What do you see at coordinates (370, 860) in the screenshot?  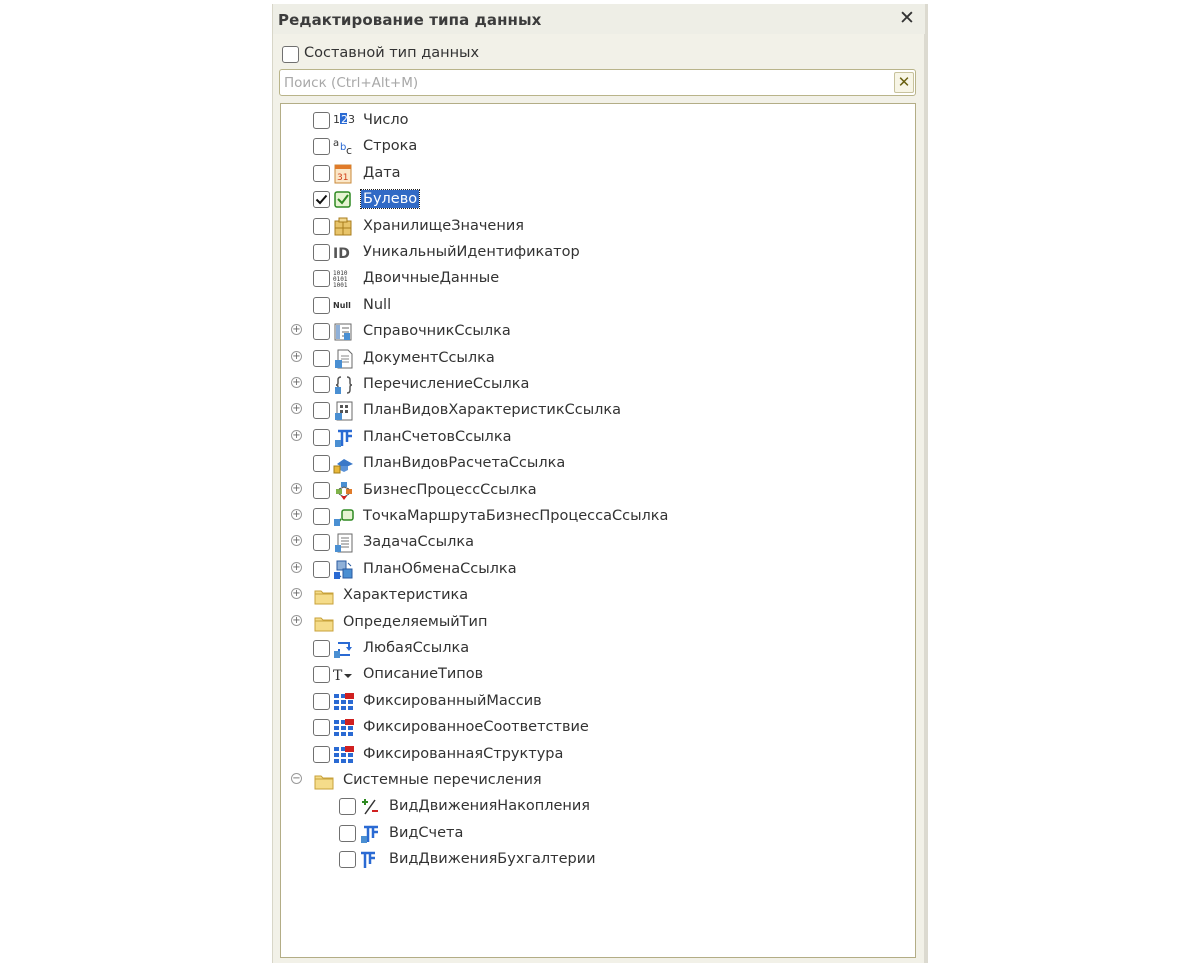 I see `accounting-movement-icon` at bounding box center [370, 860].